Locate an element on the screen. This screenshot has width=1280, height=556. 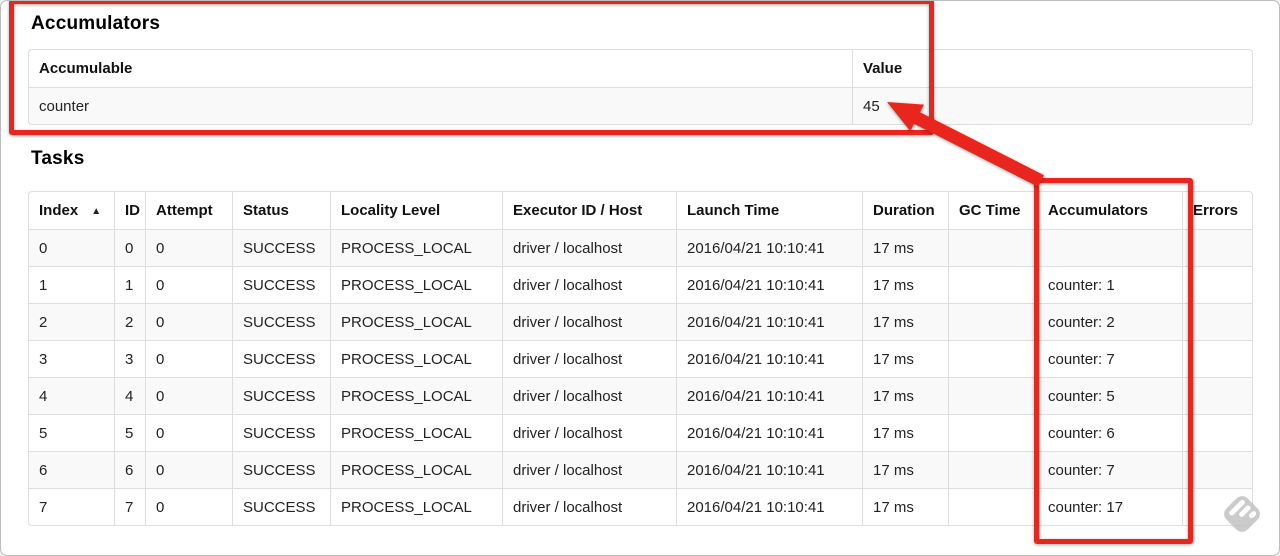
column-header-status: Status is located at coordinates (281, 210).